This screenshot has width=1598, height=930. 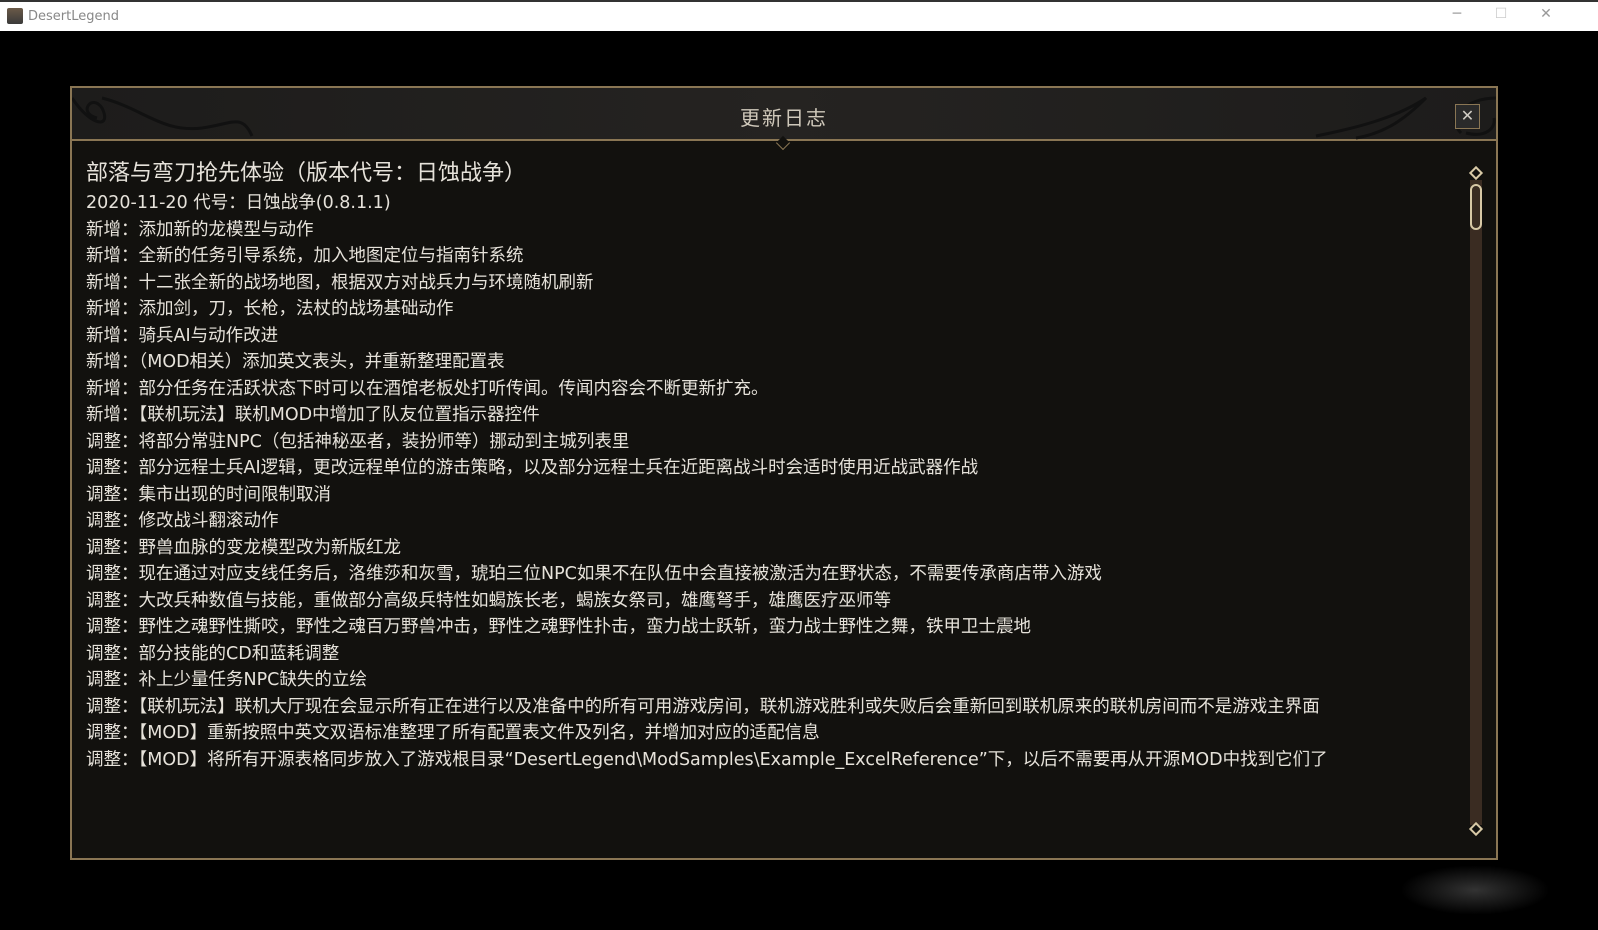 What do you see at coordinates (799, 15) in the screenshot?
I see `window-titlebar: DesertLegend ─ ☐ ✕` at bounding box center [799, 15].